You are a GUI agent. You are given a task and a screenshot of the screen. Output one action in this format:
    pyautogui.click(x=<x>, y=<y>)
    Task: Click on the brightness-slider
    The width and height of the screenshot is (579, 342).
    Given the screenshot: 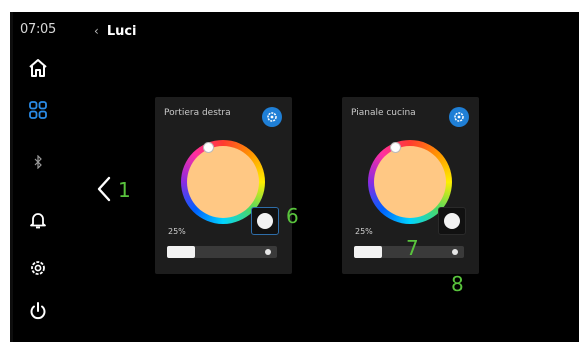 What is the action you would take?
    pyautogui.click(x=222, y=252)
    